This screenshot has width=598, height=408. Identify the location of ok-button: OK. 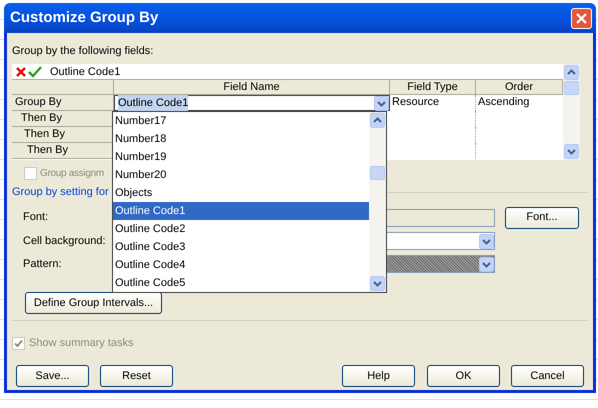
(463, 376).